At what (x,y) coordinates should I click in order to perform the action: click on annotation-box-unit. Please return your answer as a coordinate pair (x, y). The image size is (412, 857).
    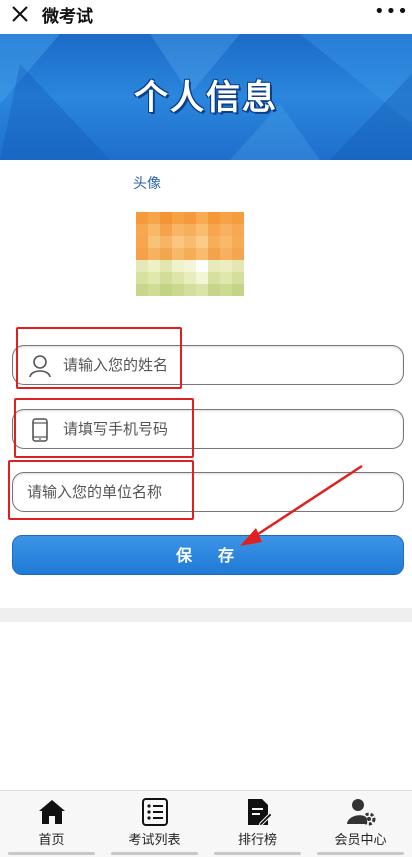
    Looking at the image, I should click on (101, 490).